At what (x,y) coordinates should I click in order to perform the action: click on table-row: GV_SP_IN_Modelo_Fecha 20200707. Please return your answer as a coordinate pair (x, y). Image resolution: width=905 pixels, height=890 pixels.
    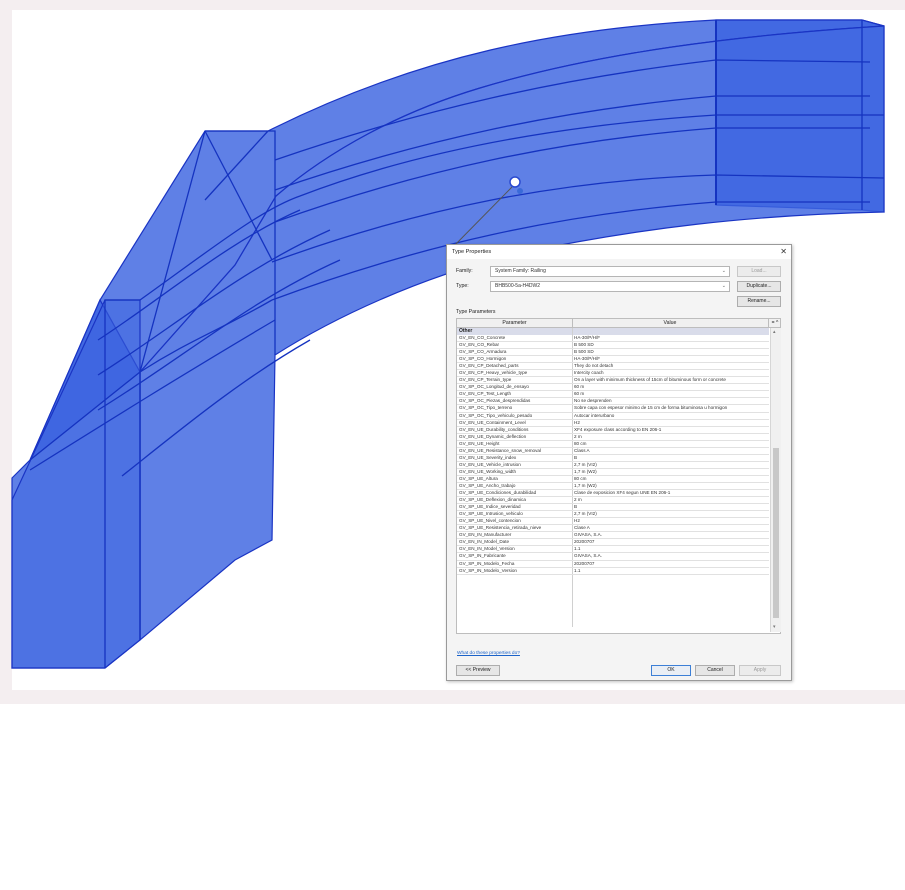
    Looking at the image, I should click on (613, 564).